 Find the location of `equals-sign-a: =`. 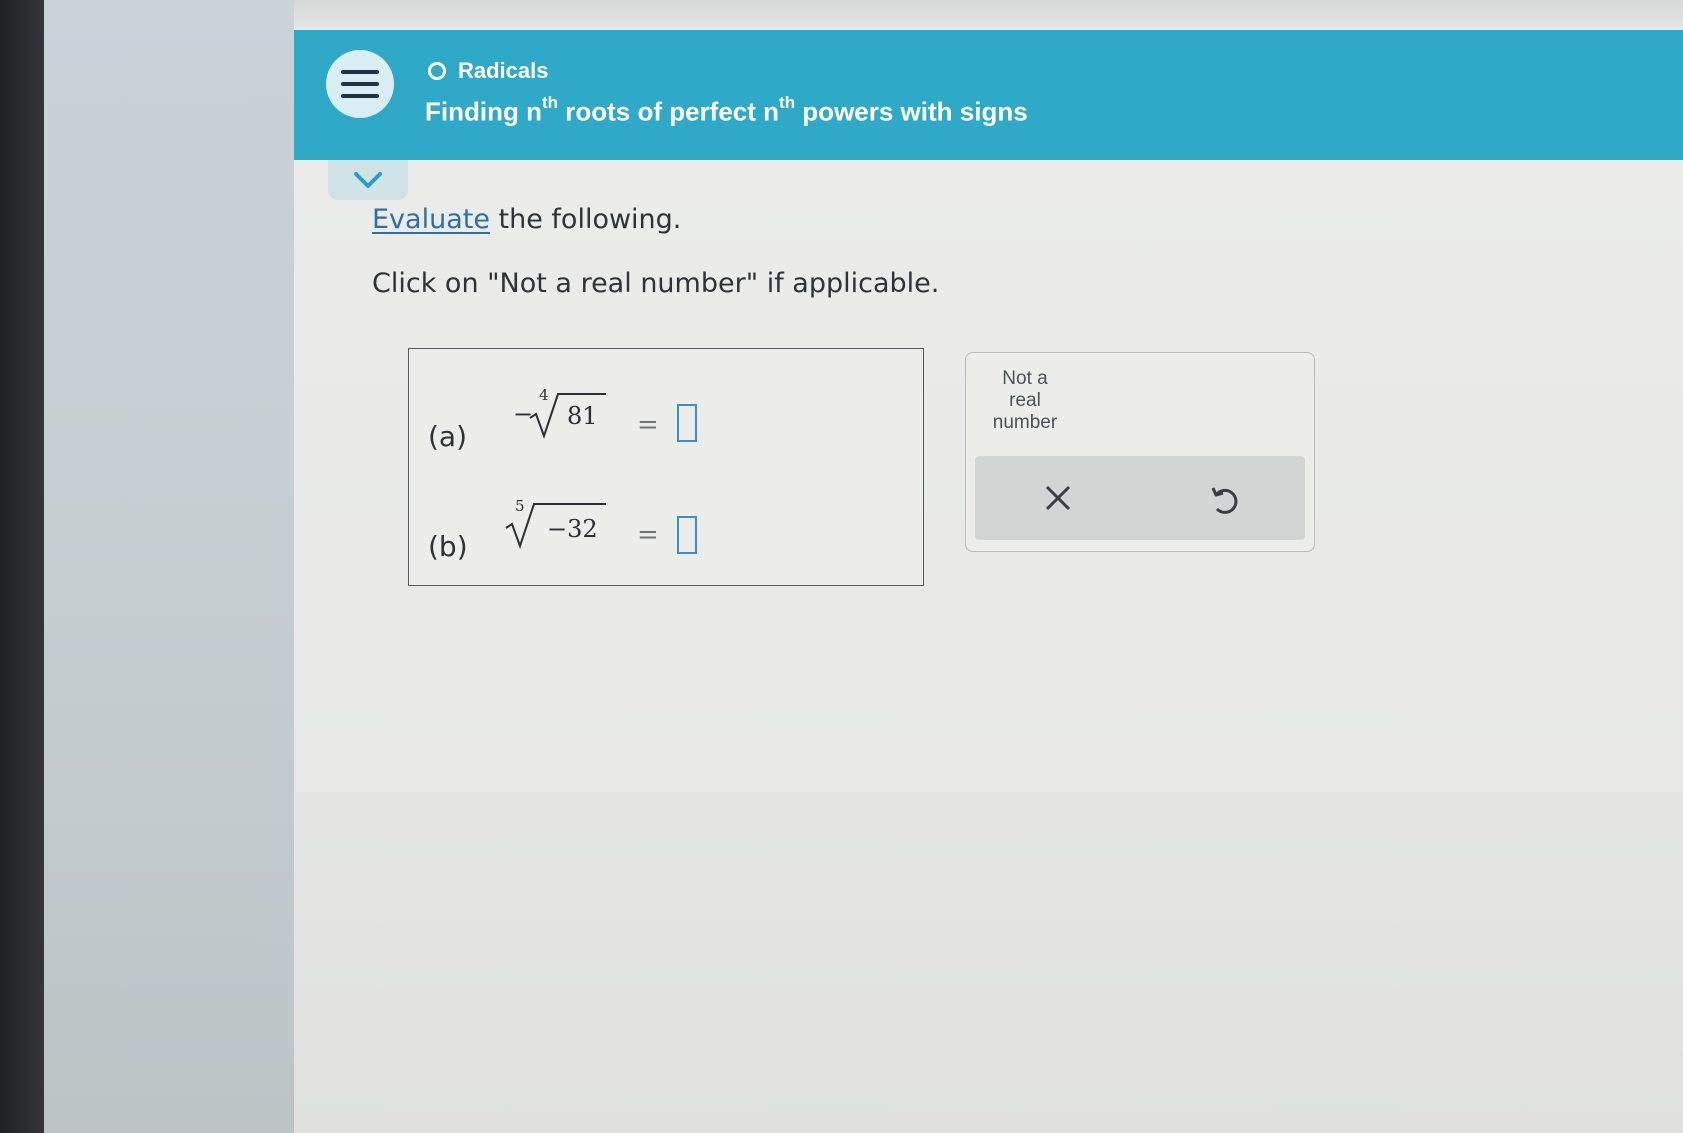

equals-sign-a: = is located at coordinates (648, 425).